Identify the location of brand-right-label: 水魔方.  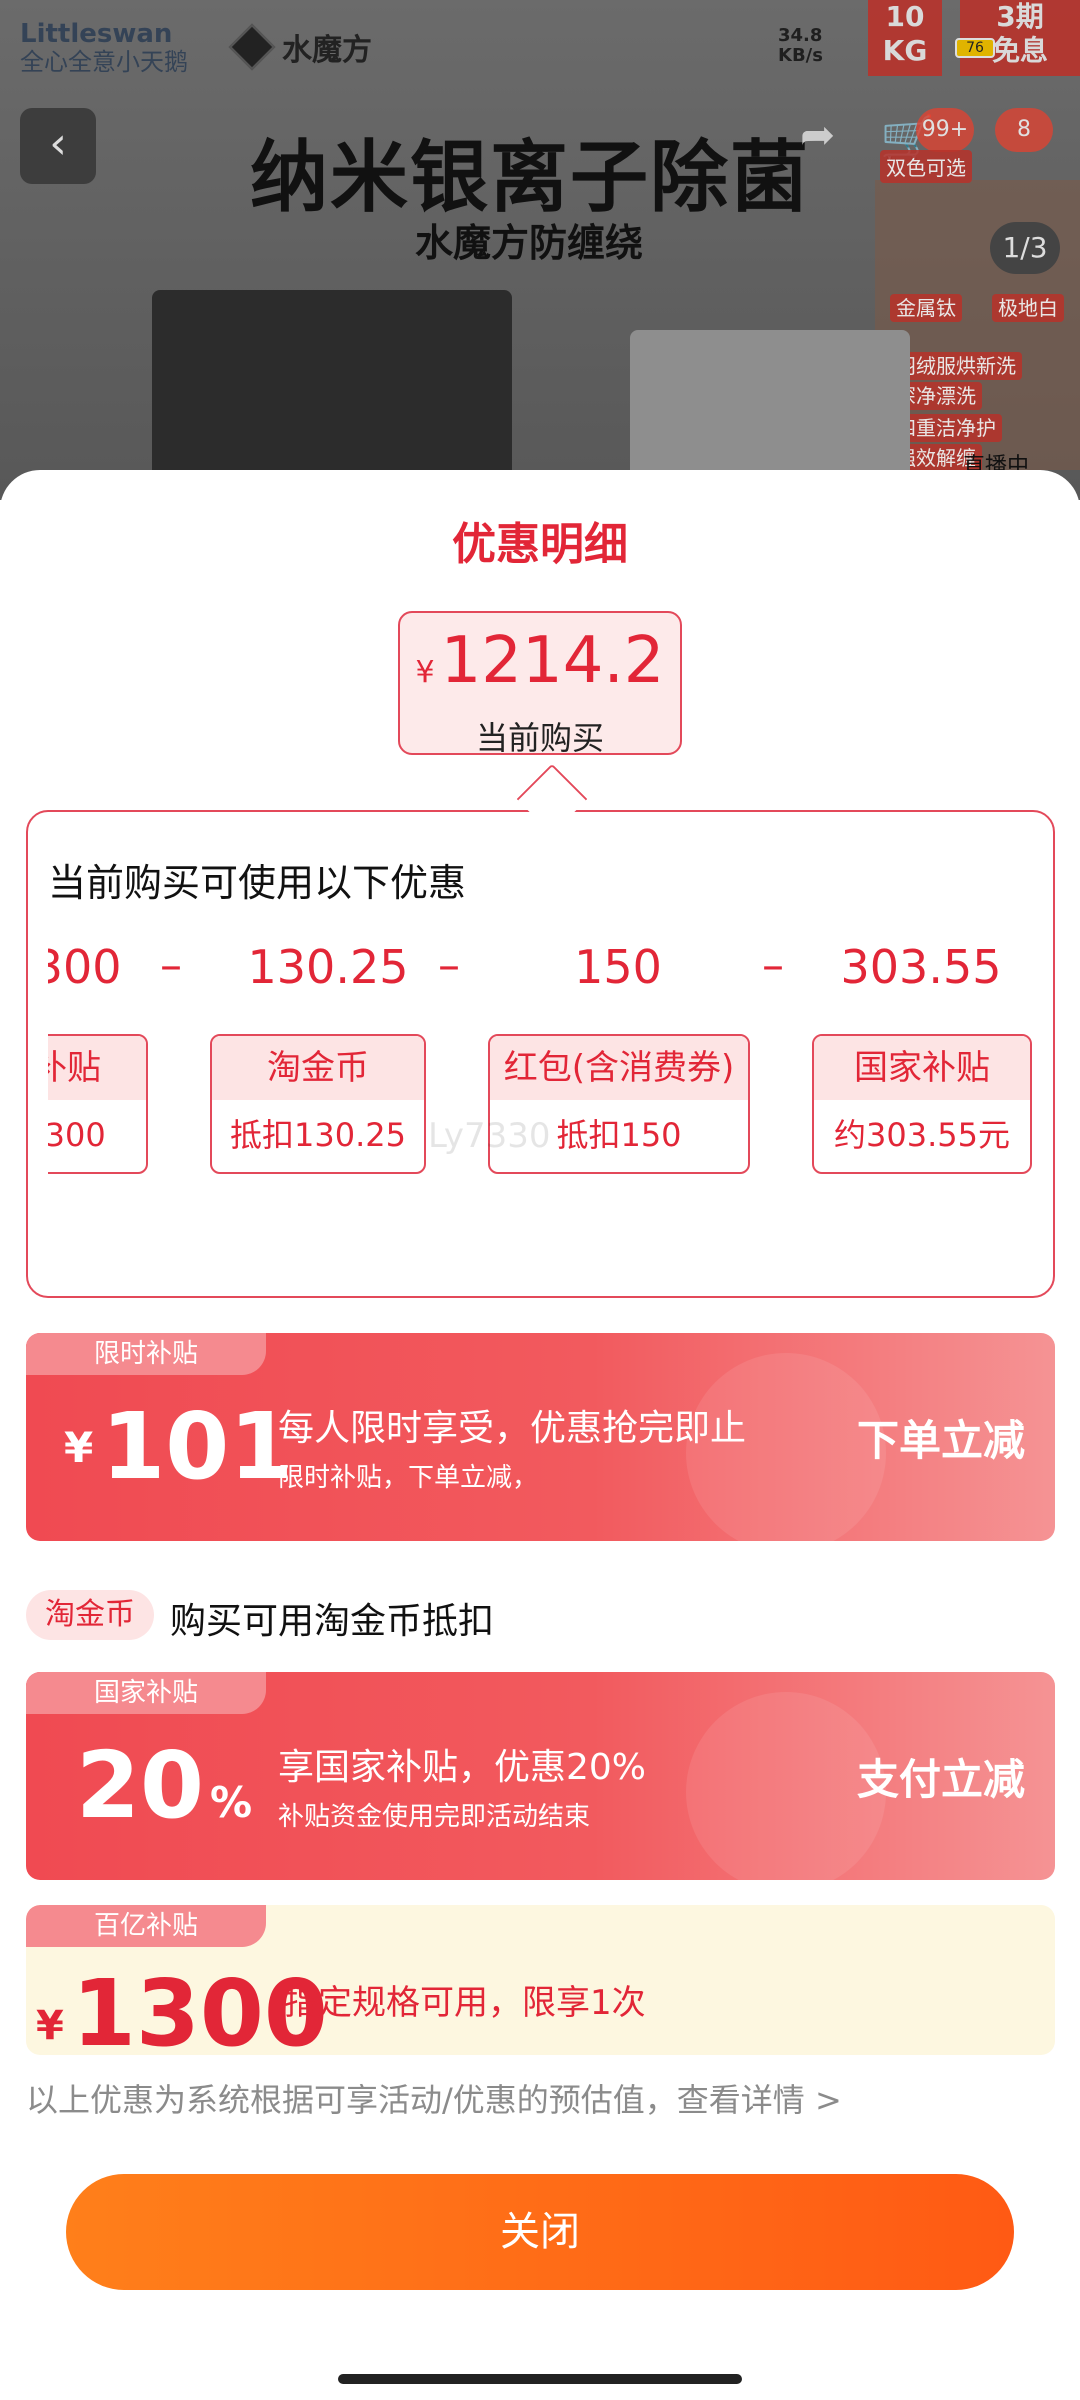
(327, 50).